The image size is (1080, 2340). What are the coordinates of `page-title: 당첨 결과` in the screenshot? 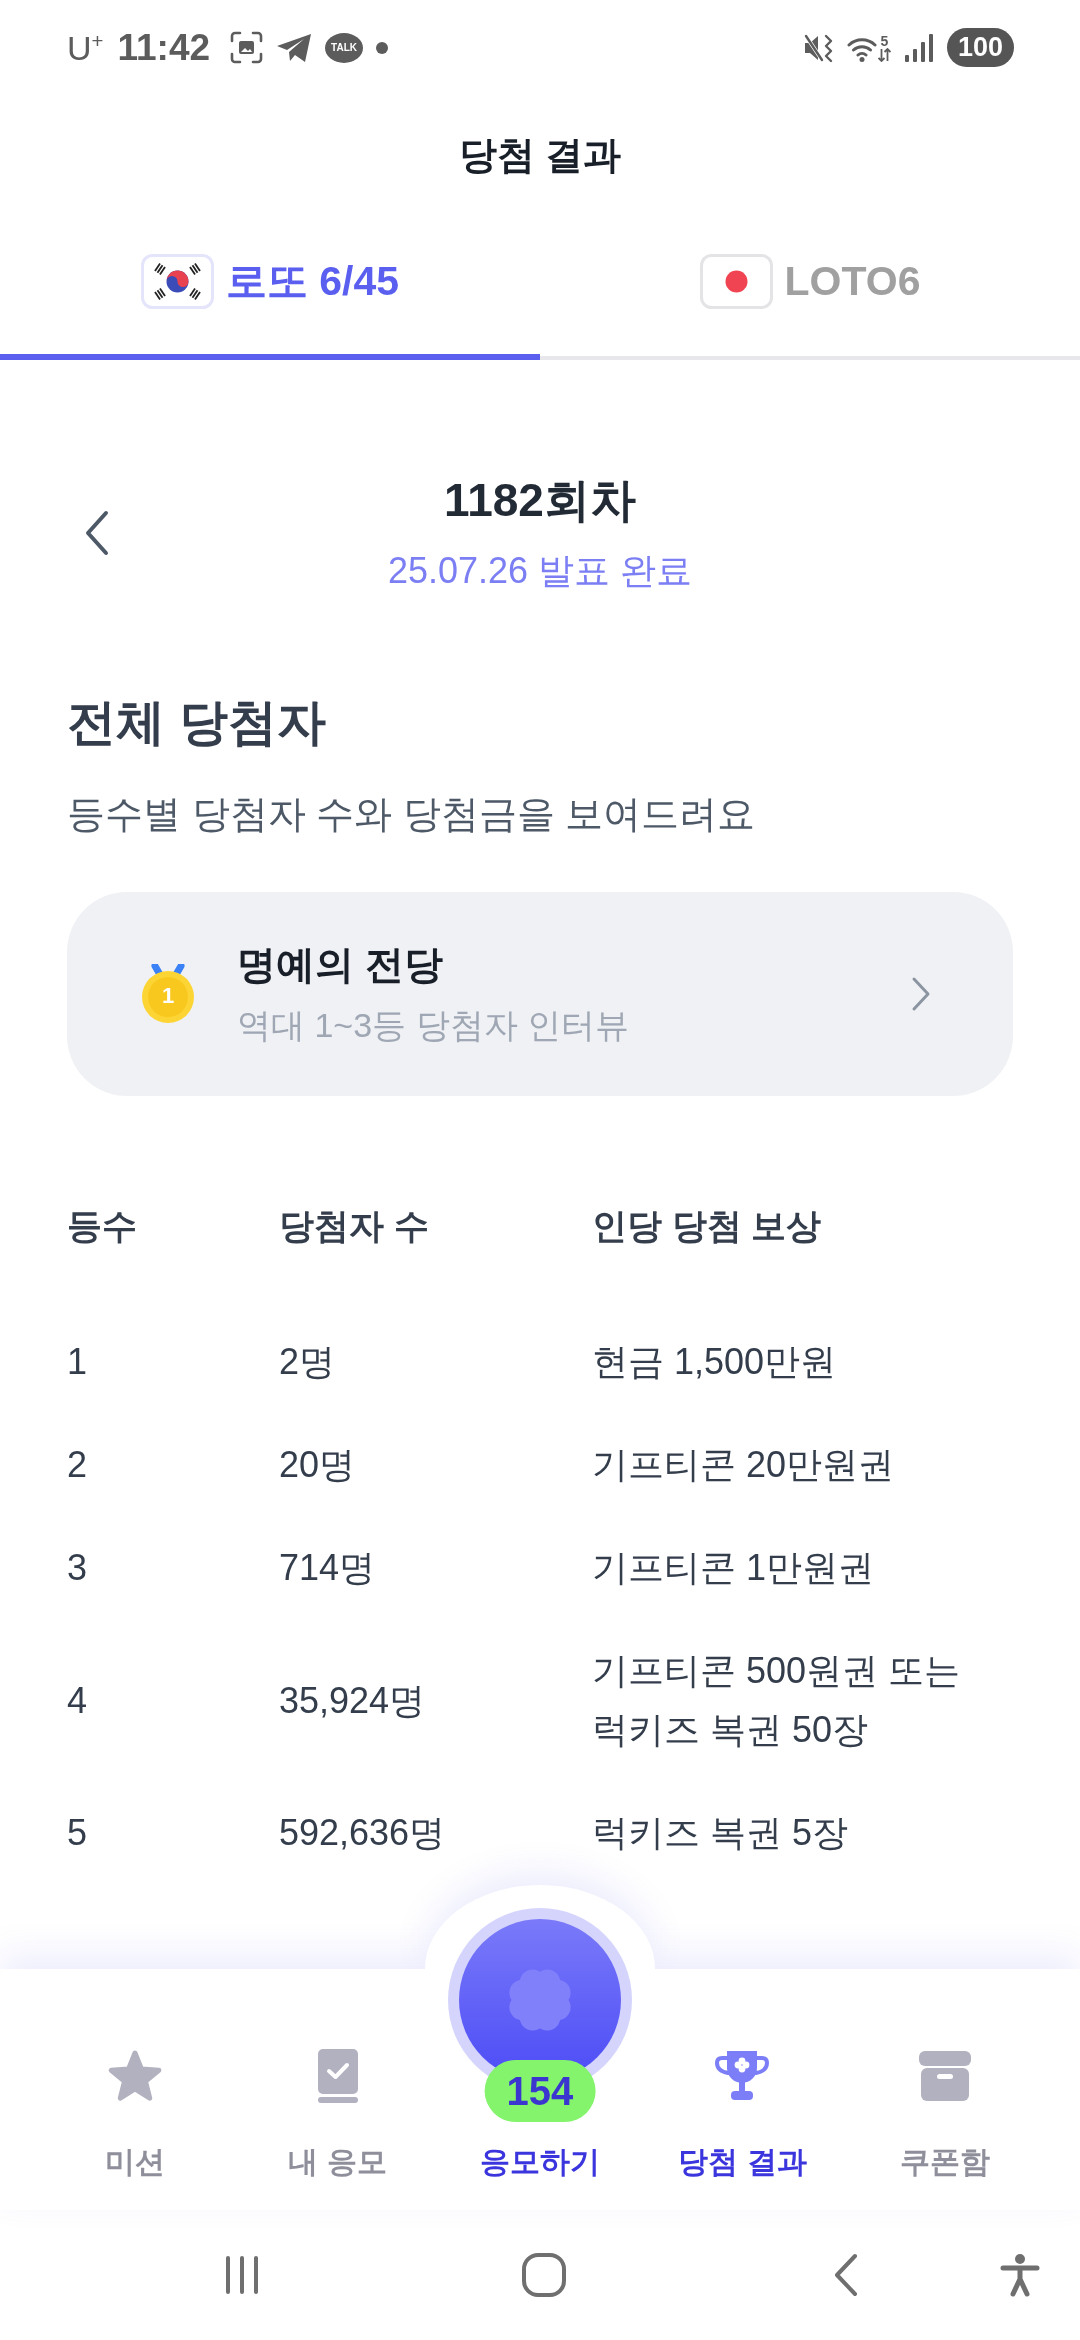 It's located at (540, 155).